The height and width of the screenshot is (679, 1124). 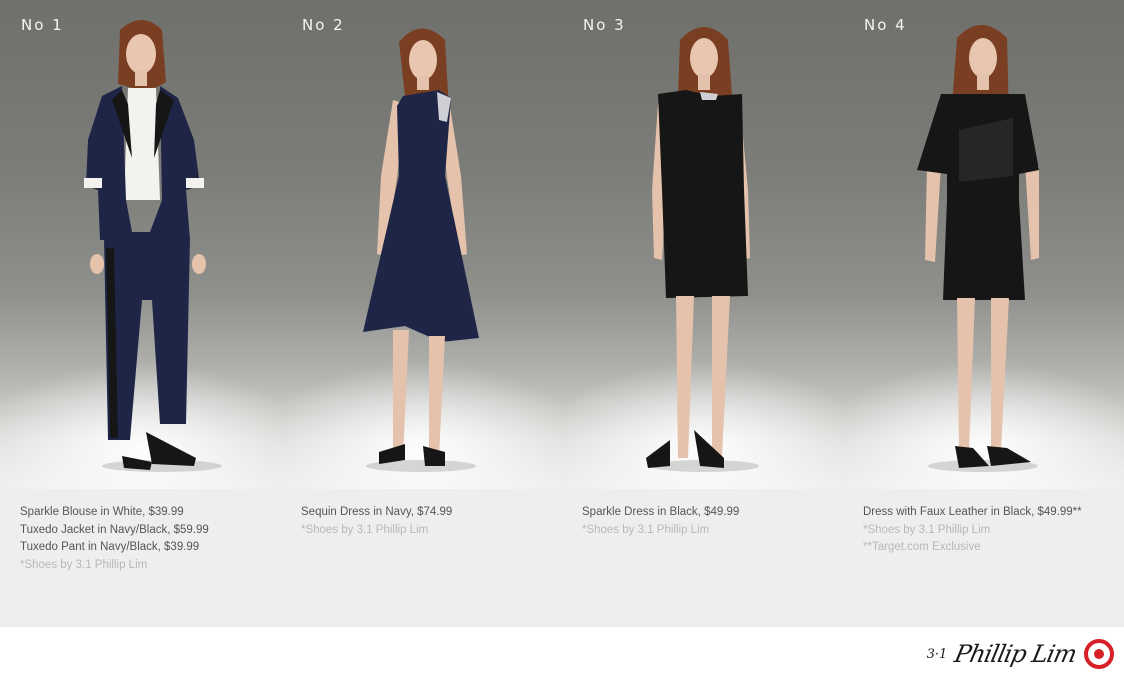 I want to click on item-text: Sparkle Dress in Black, $49.99, so click(x=702, y=513).